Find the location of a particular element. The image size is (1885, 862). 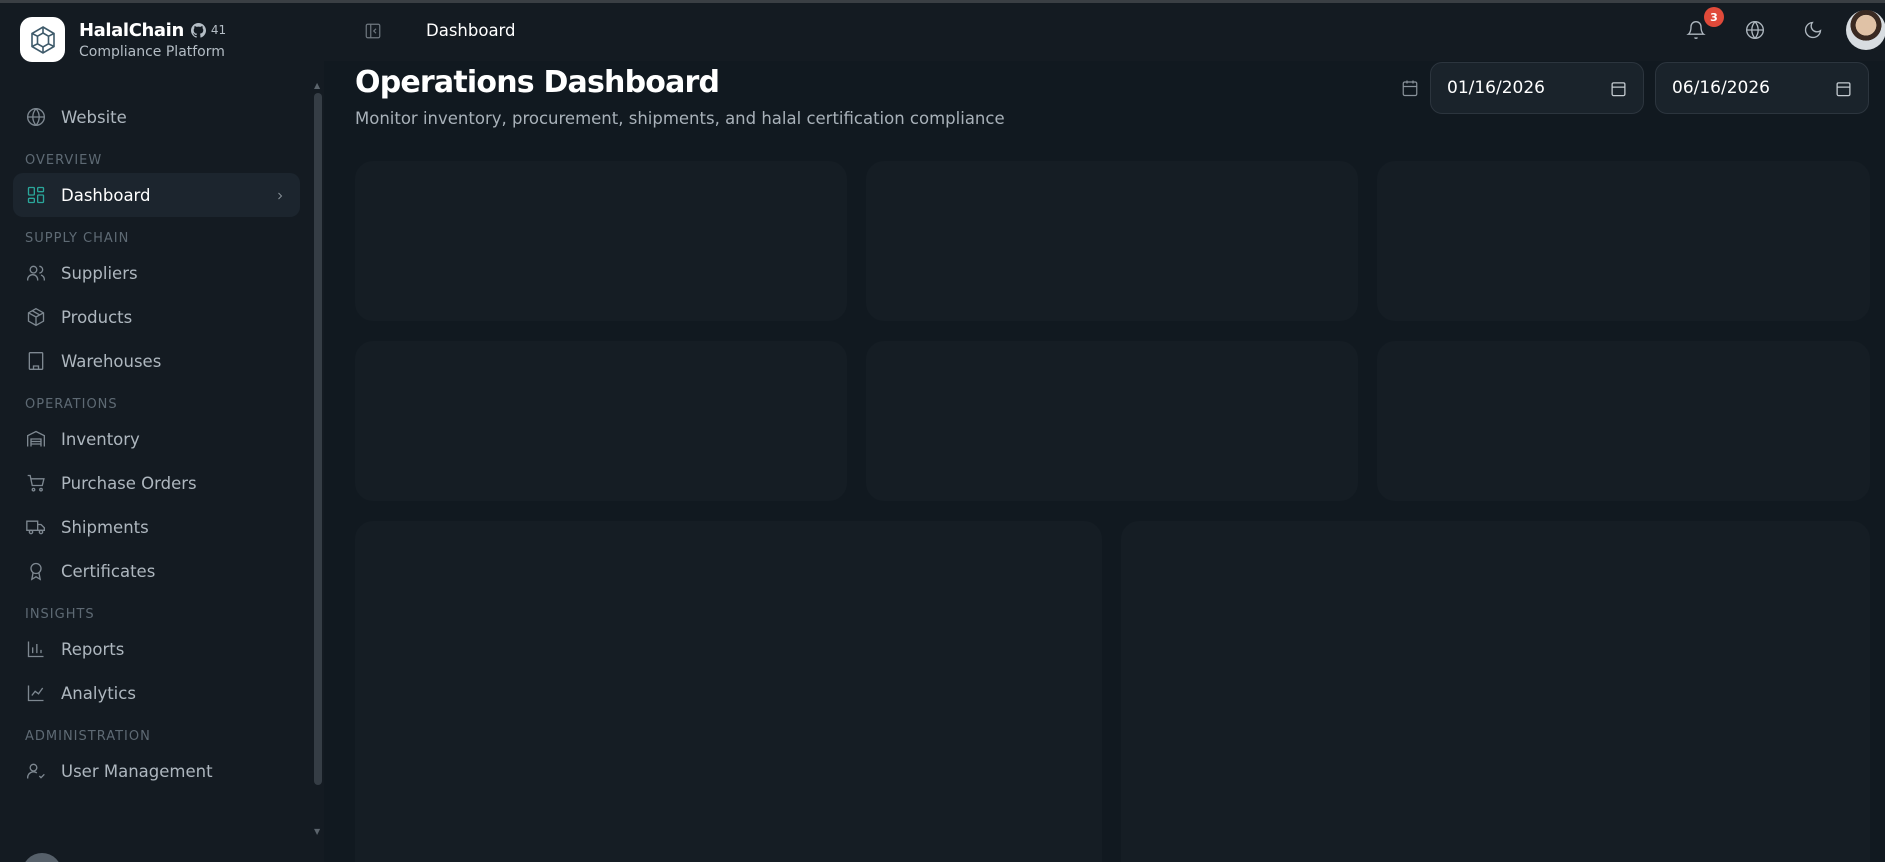

sidebar-item-purchase-orders: Purchase Orders is located at coordinates (156, 483).